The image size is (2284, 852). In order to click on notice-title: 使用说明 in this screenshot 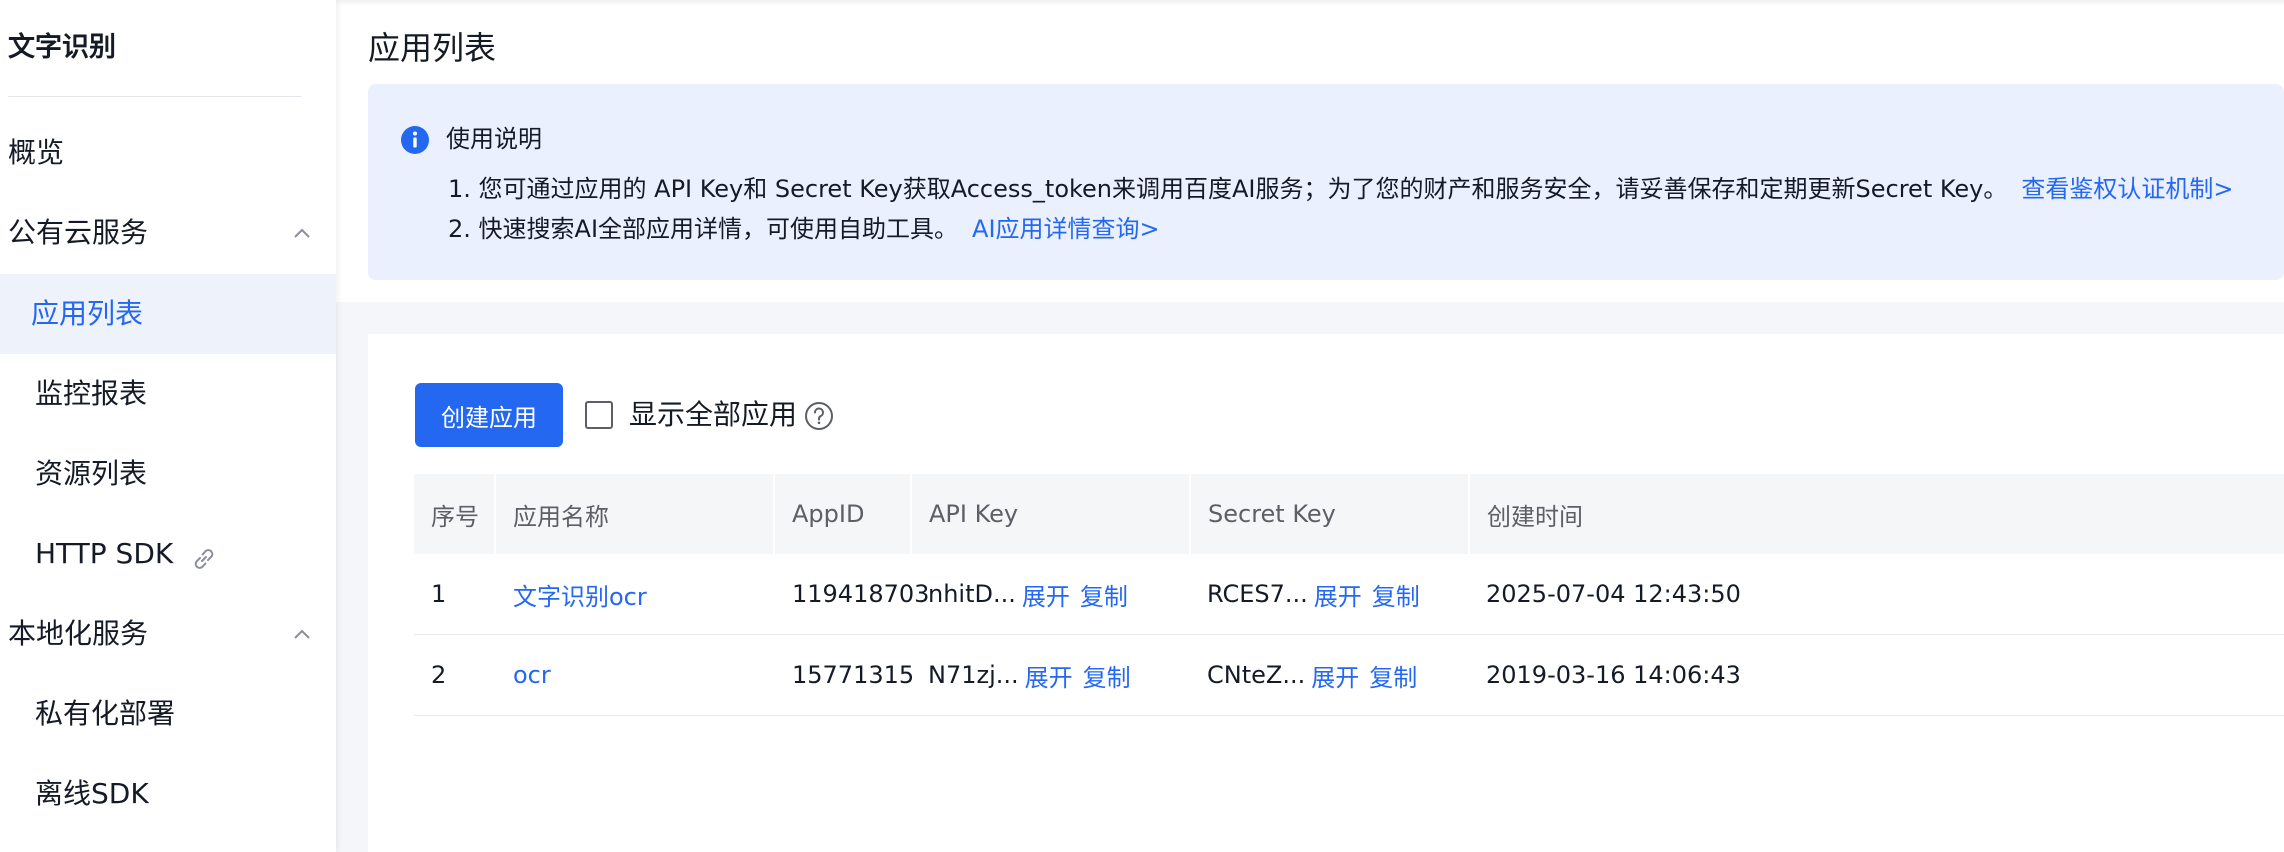, I will do `click(494, 139)`.